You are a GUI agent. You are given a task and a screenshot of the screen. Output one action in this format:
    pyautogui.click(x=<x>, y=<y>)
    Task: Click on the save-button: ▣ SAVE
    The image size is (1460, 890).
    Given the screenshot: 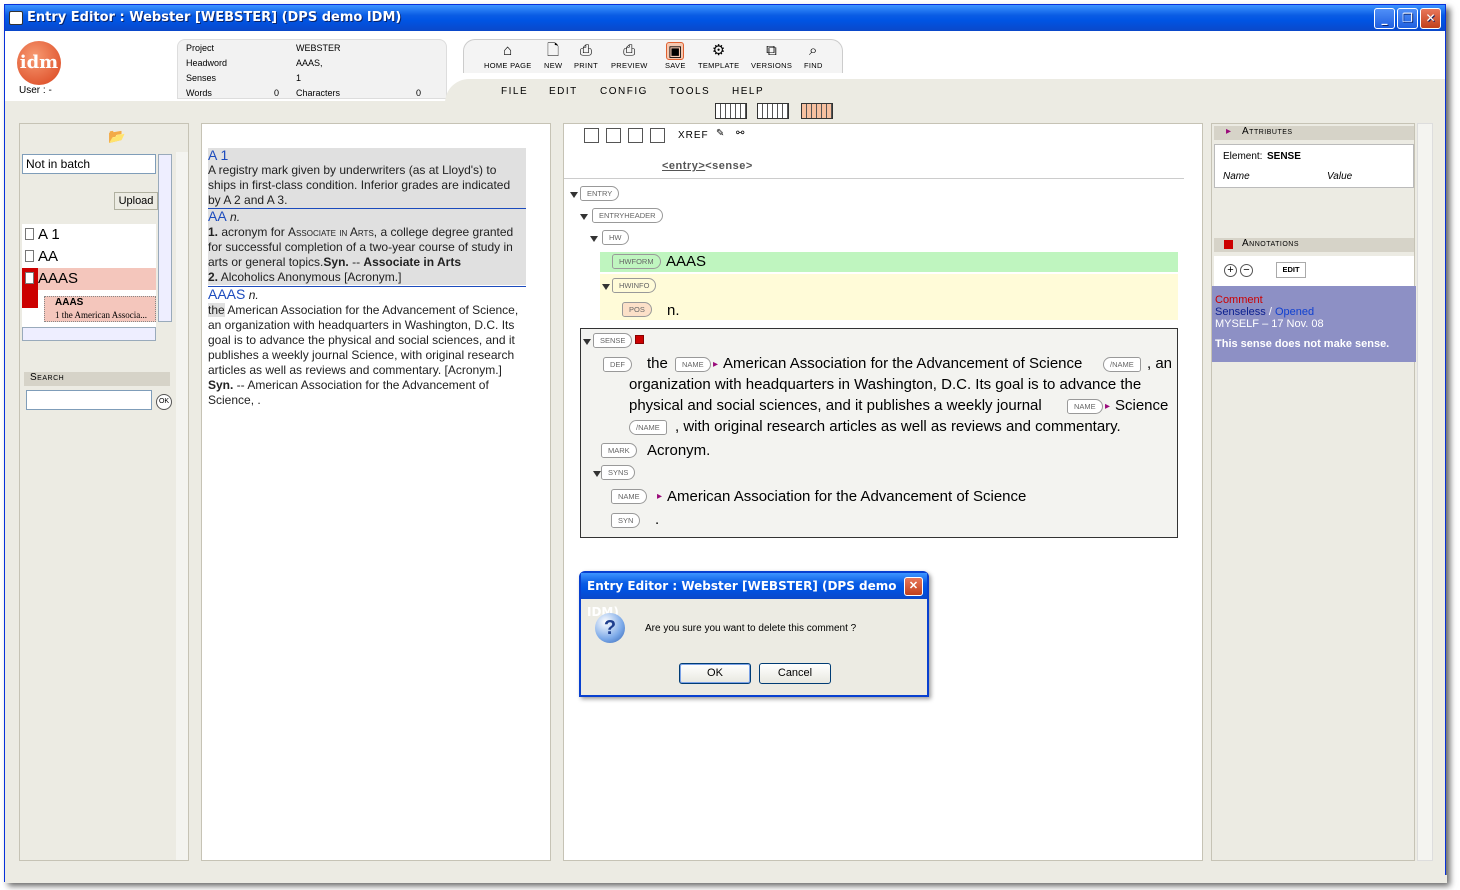 What is the action you would take?
    pyautogui.click(x=675, y=56)
    